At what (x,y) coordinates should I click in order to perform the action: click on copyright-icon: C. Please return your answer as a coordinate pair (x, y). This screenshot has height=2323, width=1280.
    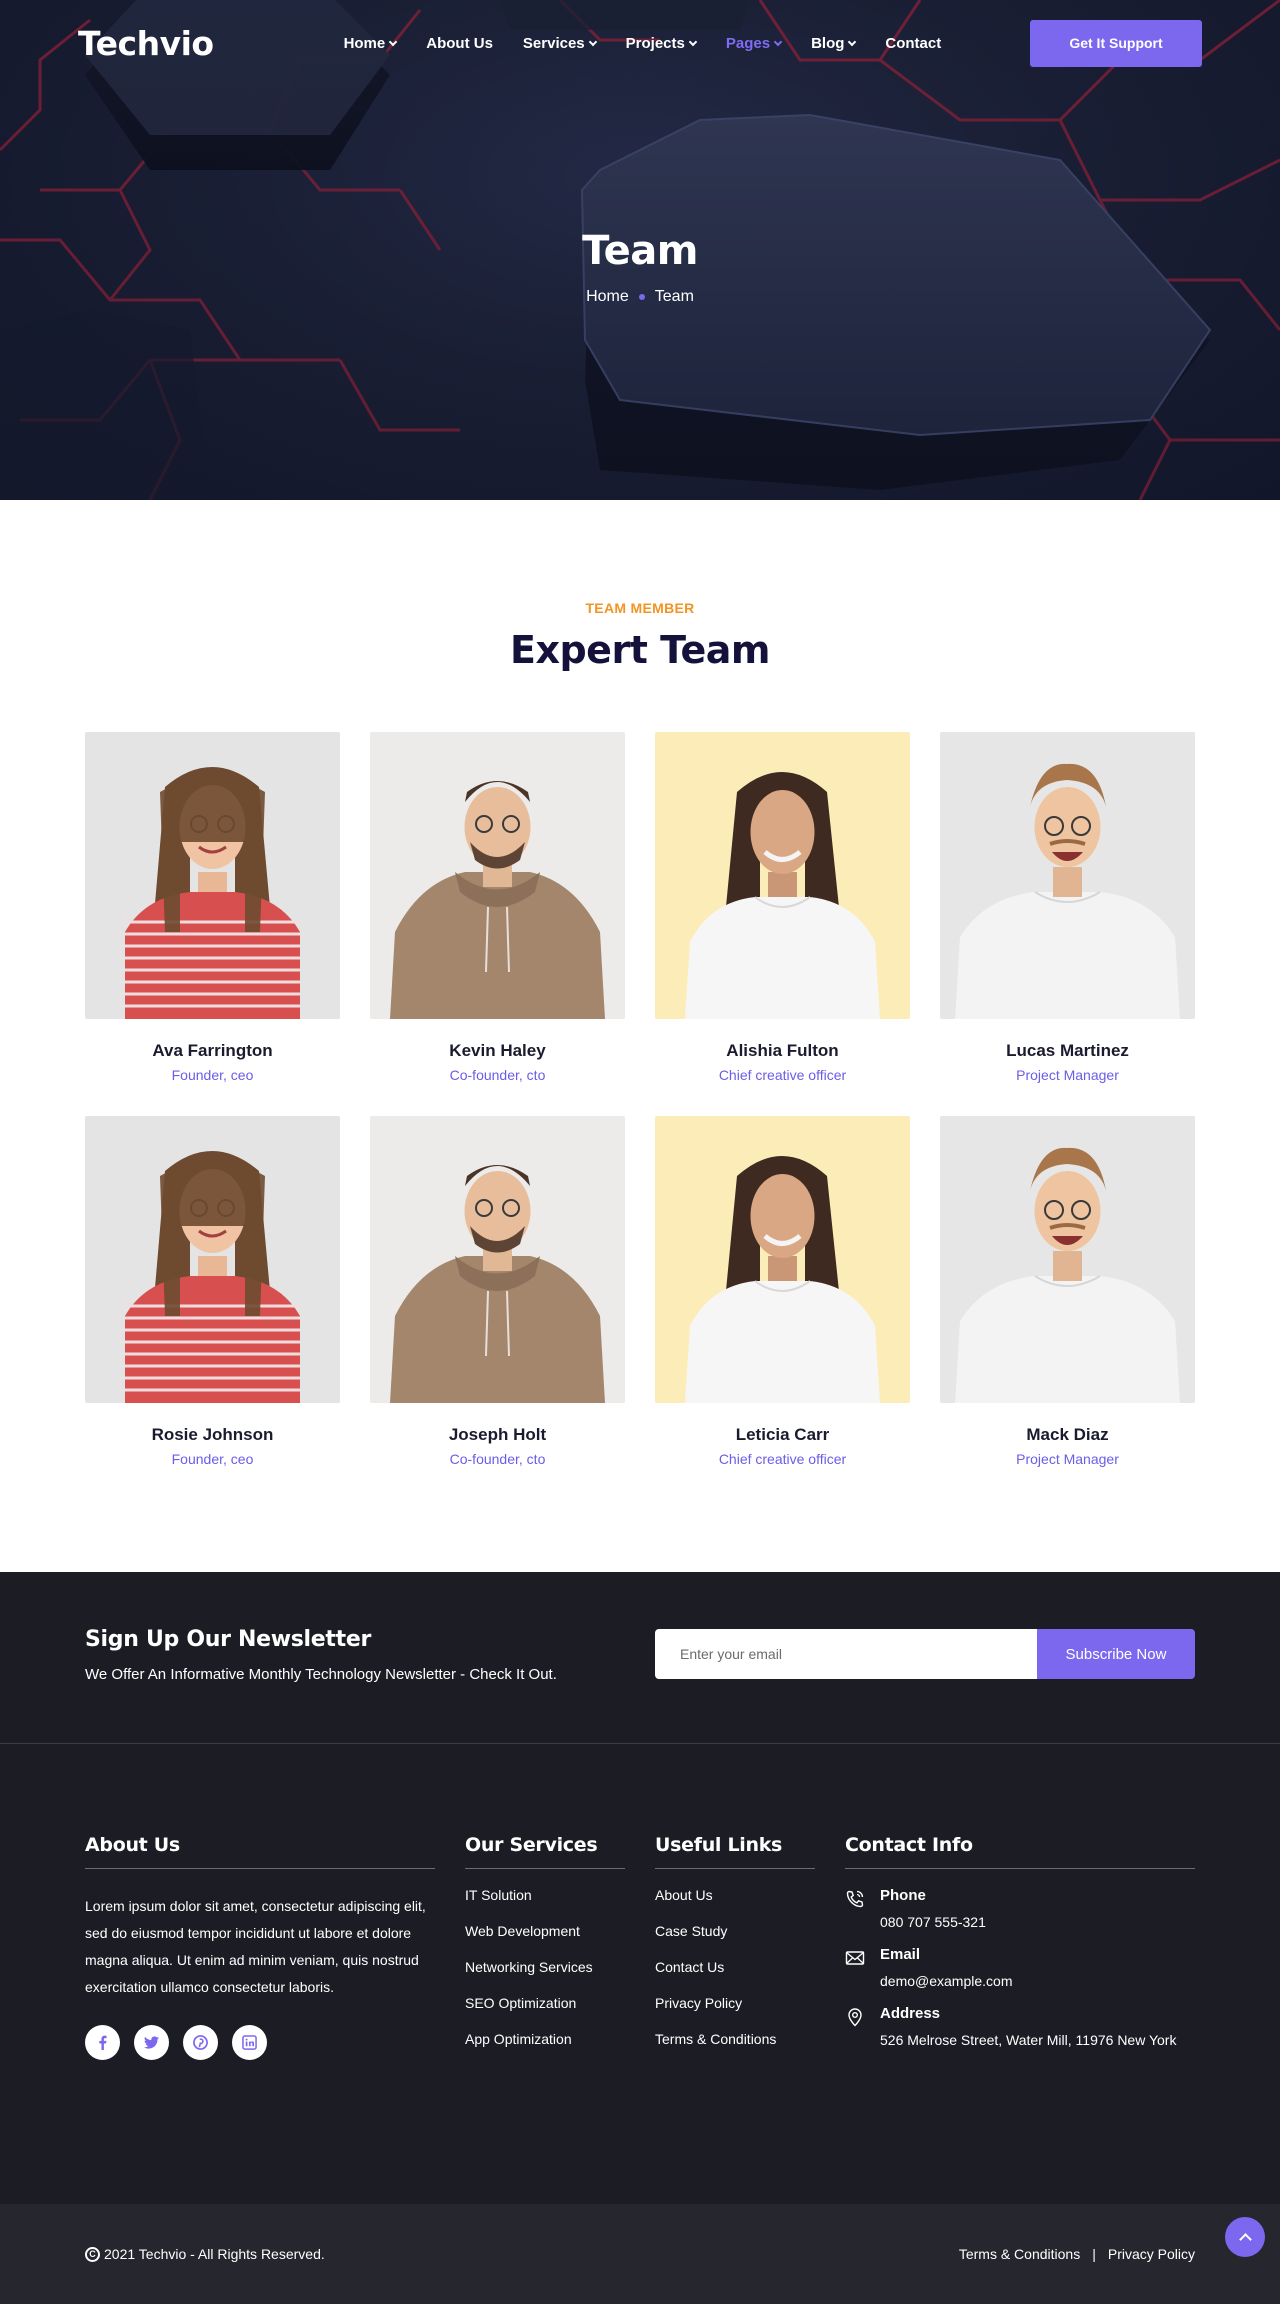
    Looking at the image, I should click on (92, 2254).